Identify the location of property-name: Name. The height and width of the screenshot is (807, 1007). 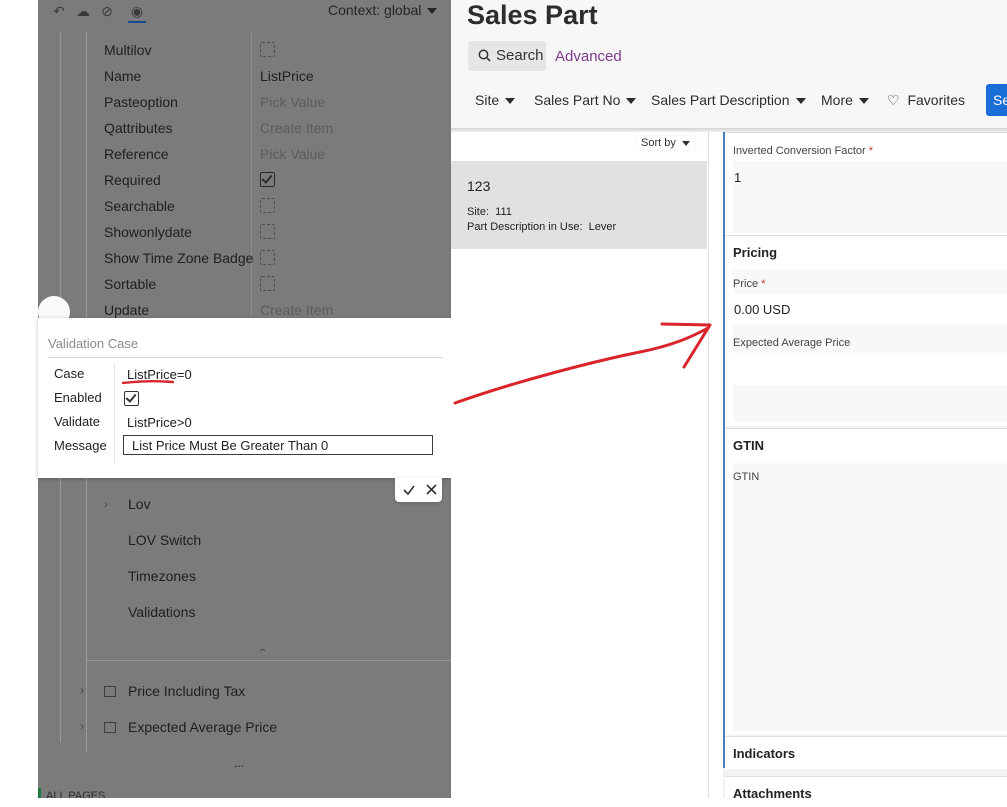
(123, 76).